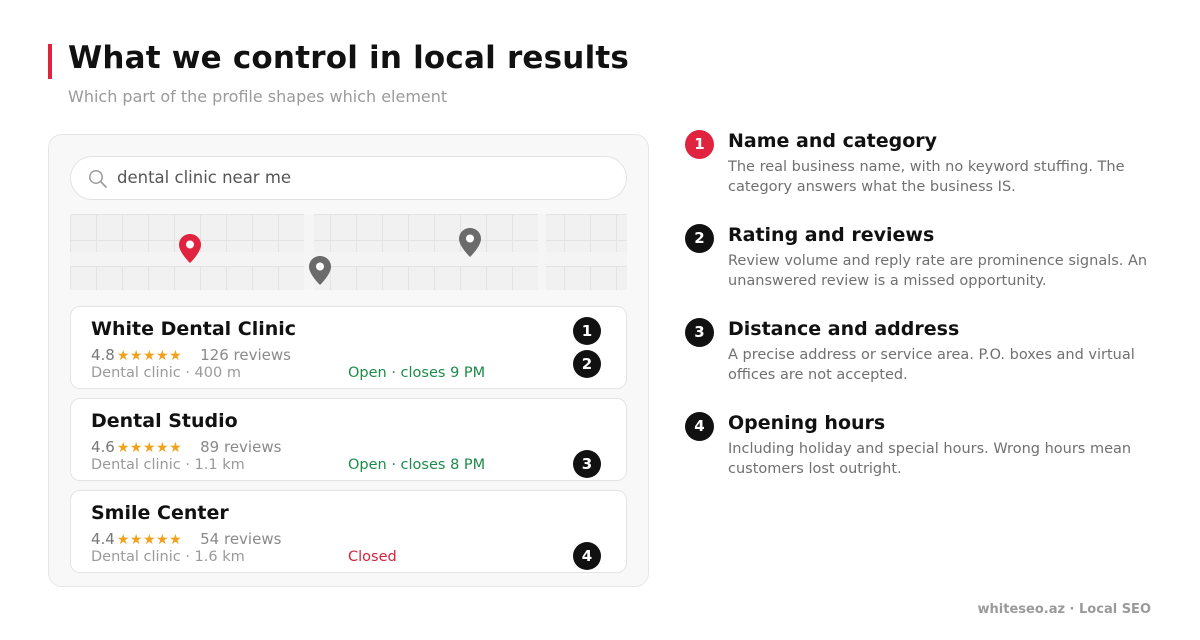  What do you see at coordinates (587, 464) in the screenshot?
I see `callout-badge: 3` at bounding box center [587, 464].